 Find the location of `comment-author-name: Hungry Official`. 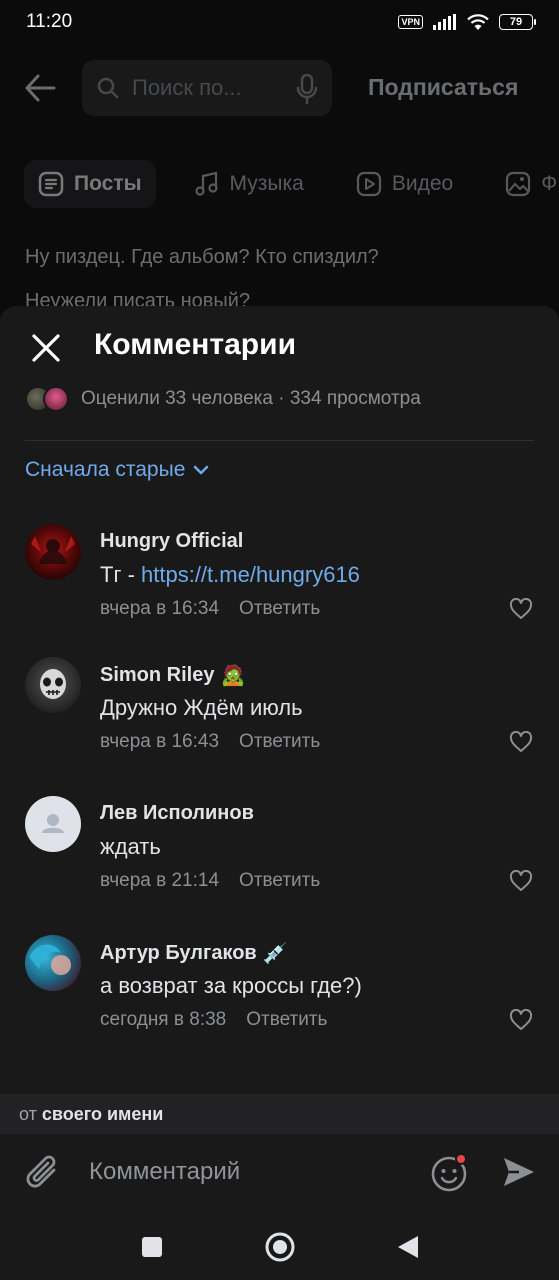

comment-author-name: Hungry Official is located at coordinates (172, 541).